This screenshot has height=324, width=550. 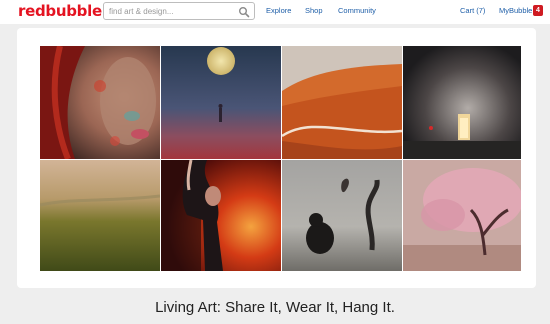 I want to click on artwork-tile-dancer, so click(x=221, y=215).